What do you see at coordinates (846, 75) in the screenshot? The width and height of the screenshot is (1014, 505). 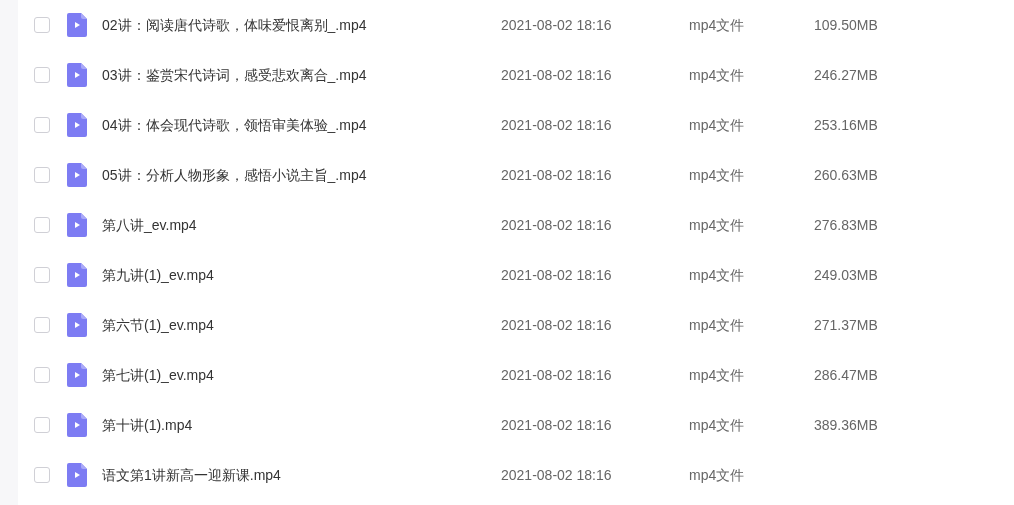 I see `file-size: 246.27MB` at bounding box center [846, 75].